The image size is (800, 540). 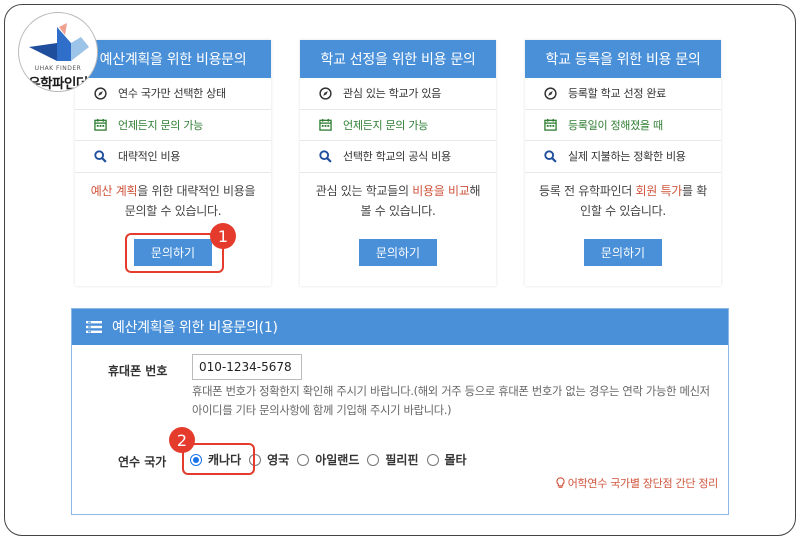 What do you see at coordinates (59, 42) in the screenshot?
I see `logo-mark-icon` at bounding box center [59, 42].